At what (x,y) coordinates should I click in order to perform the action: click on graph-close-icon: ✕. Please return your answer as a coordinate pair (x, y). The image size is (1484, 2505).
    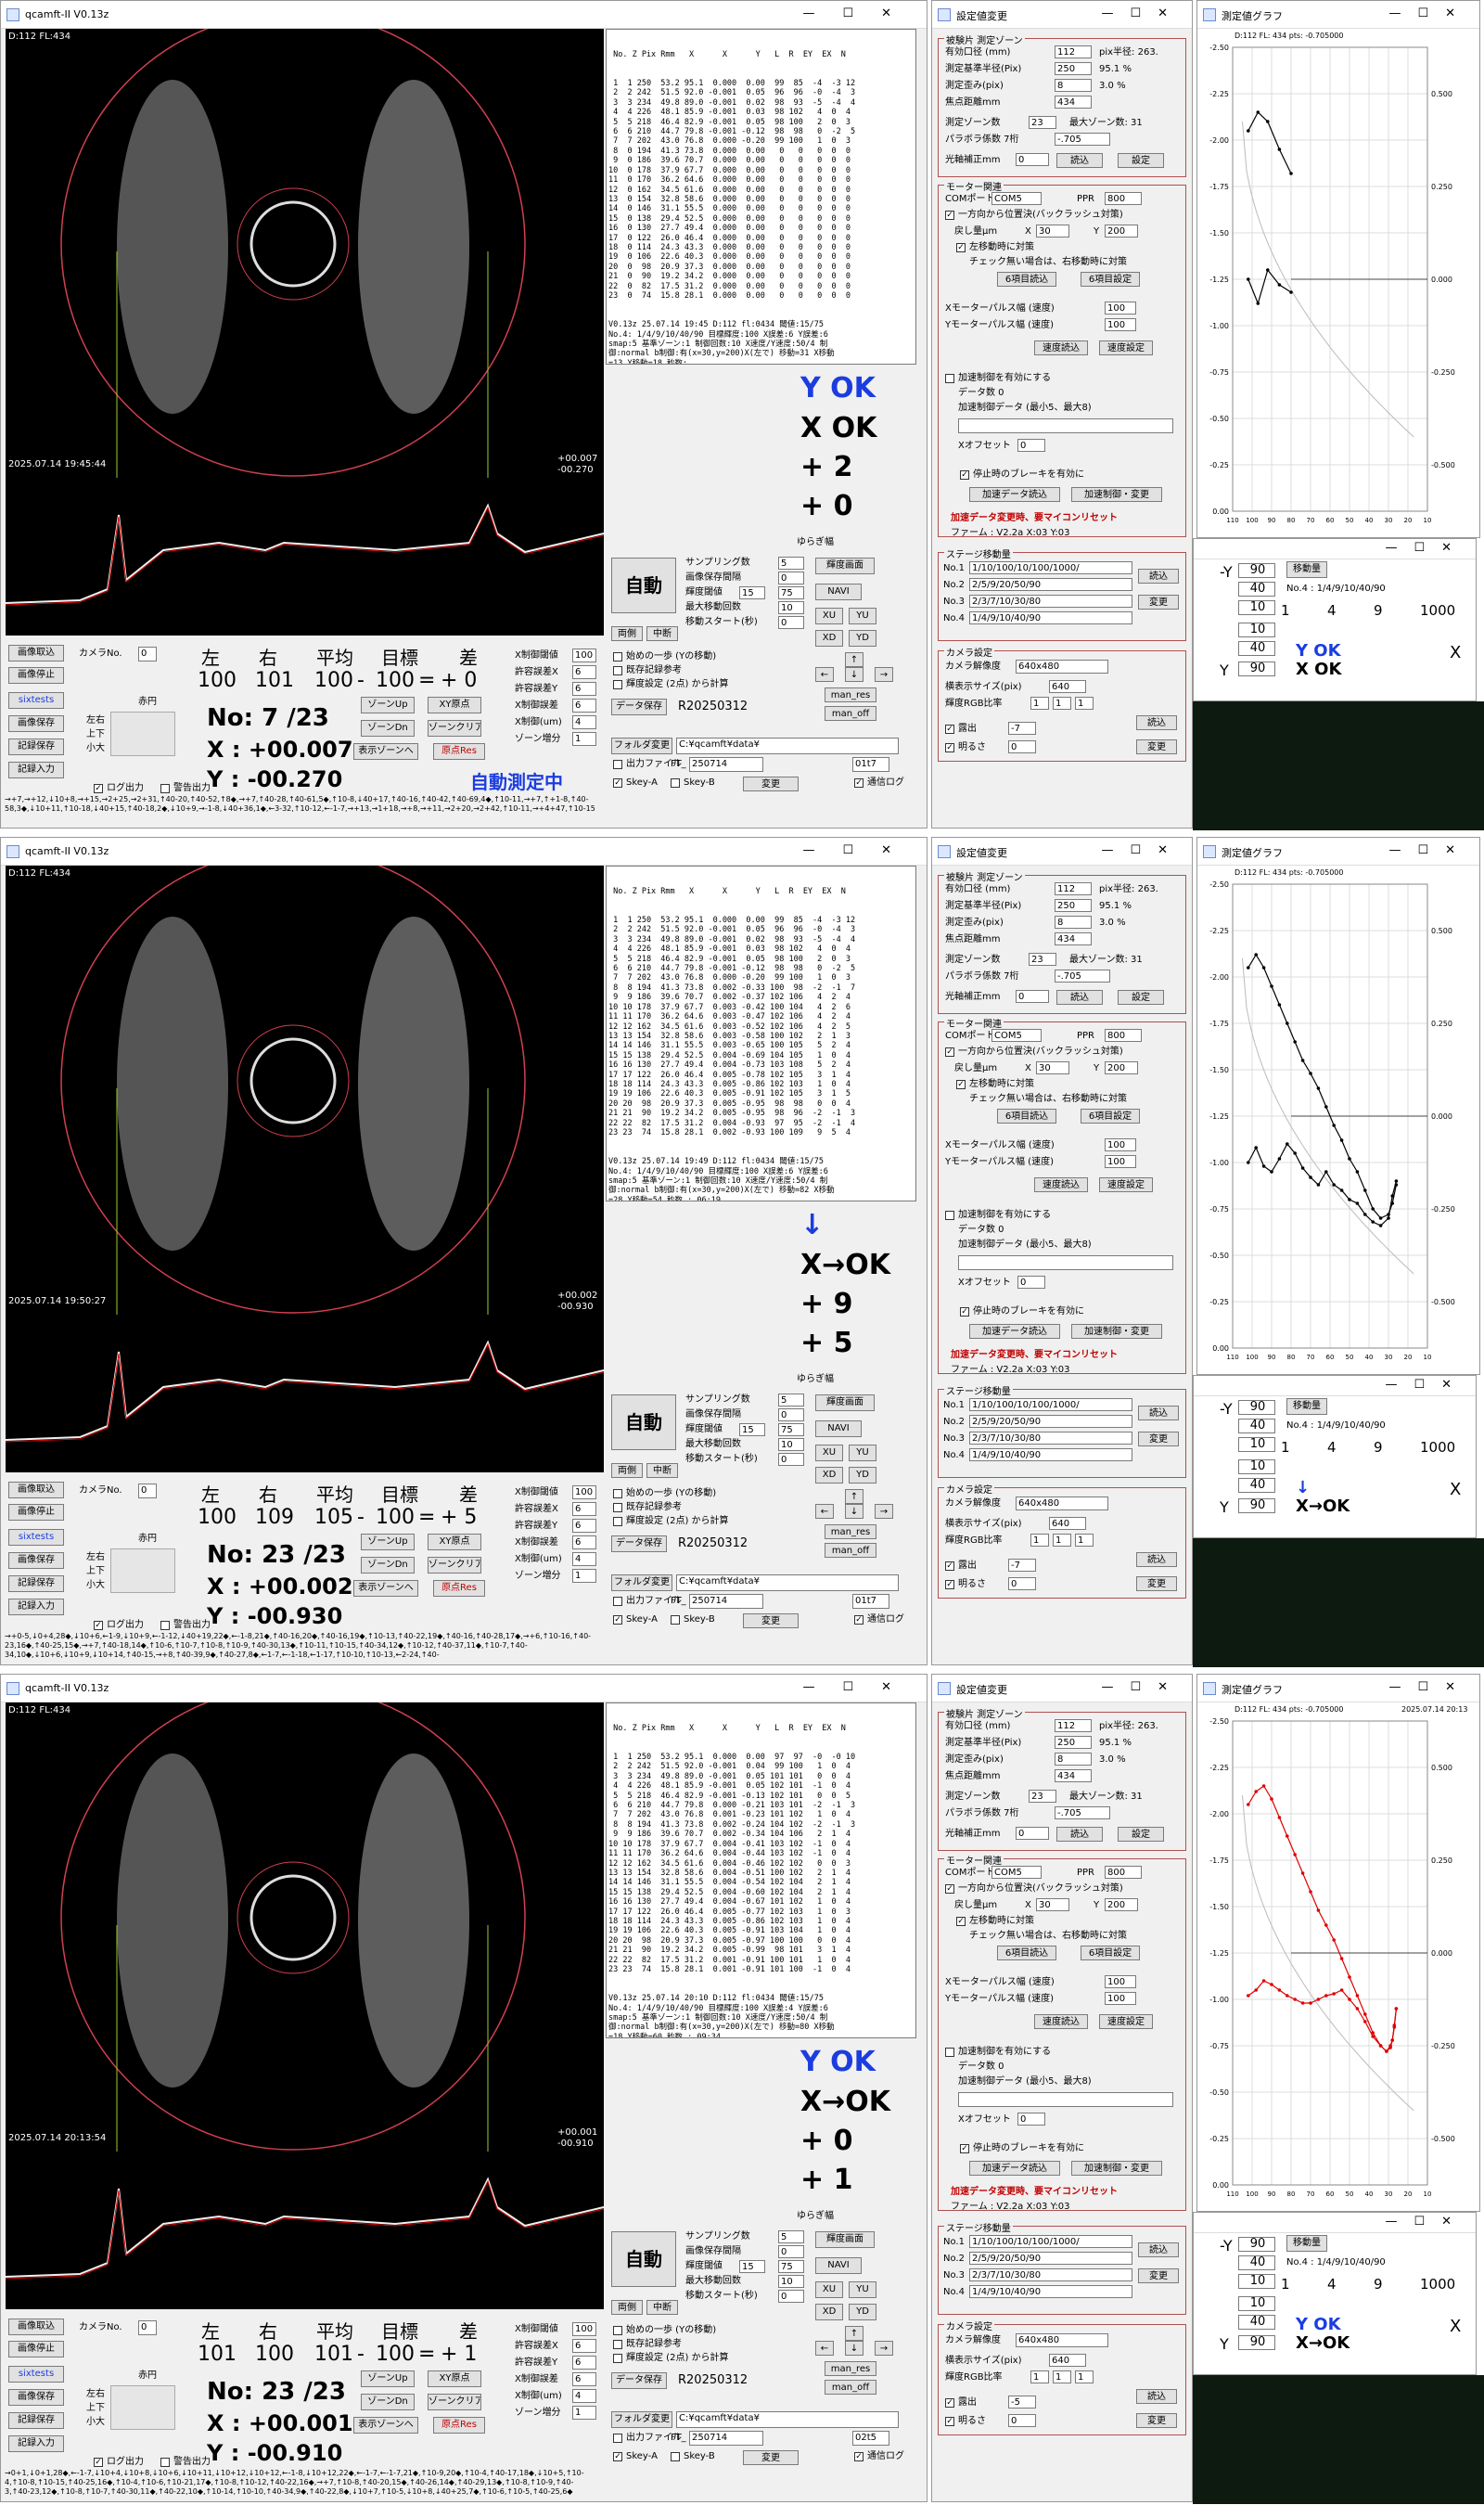
    Looking at the image, I should click on (1458, 850).